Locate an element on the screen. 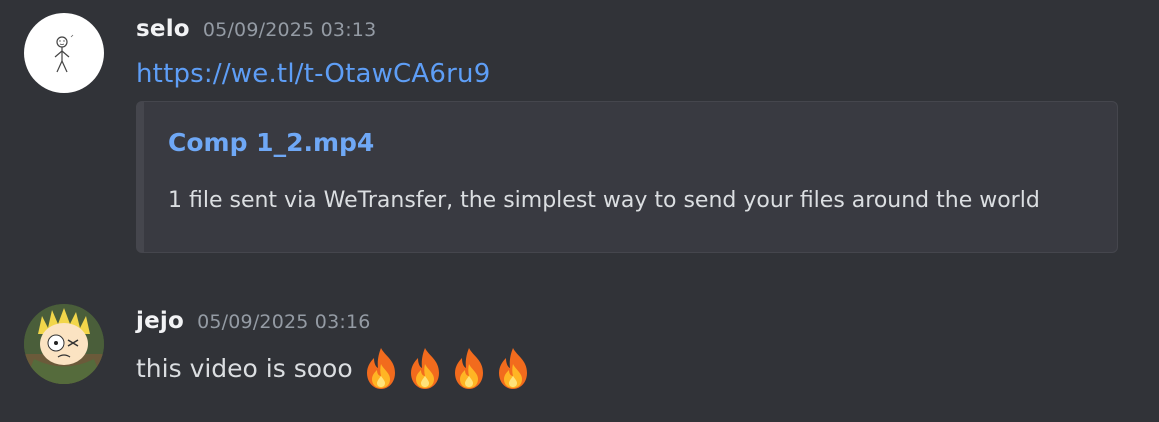 This screenshot has height=422, width=1159. timestamp: 05/09/2025 03:13 is located at coordinates (289, 30).